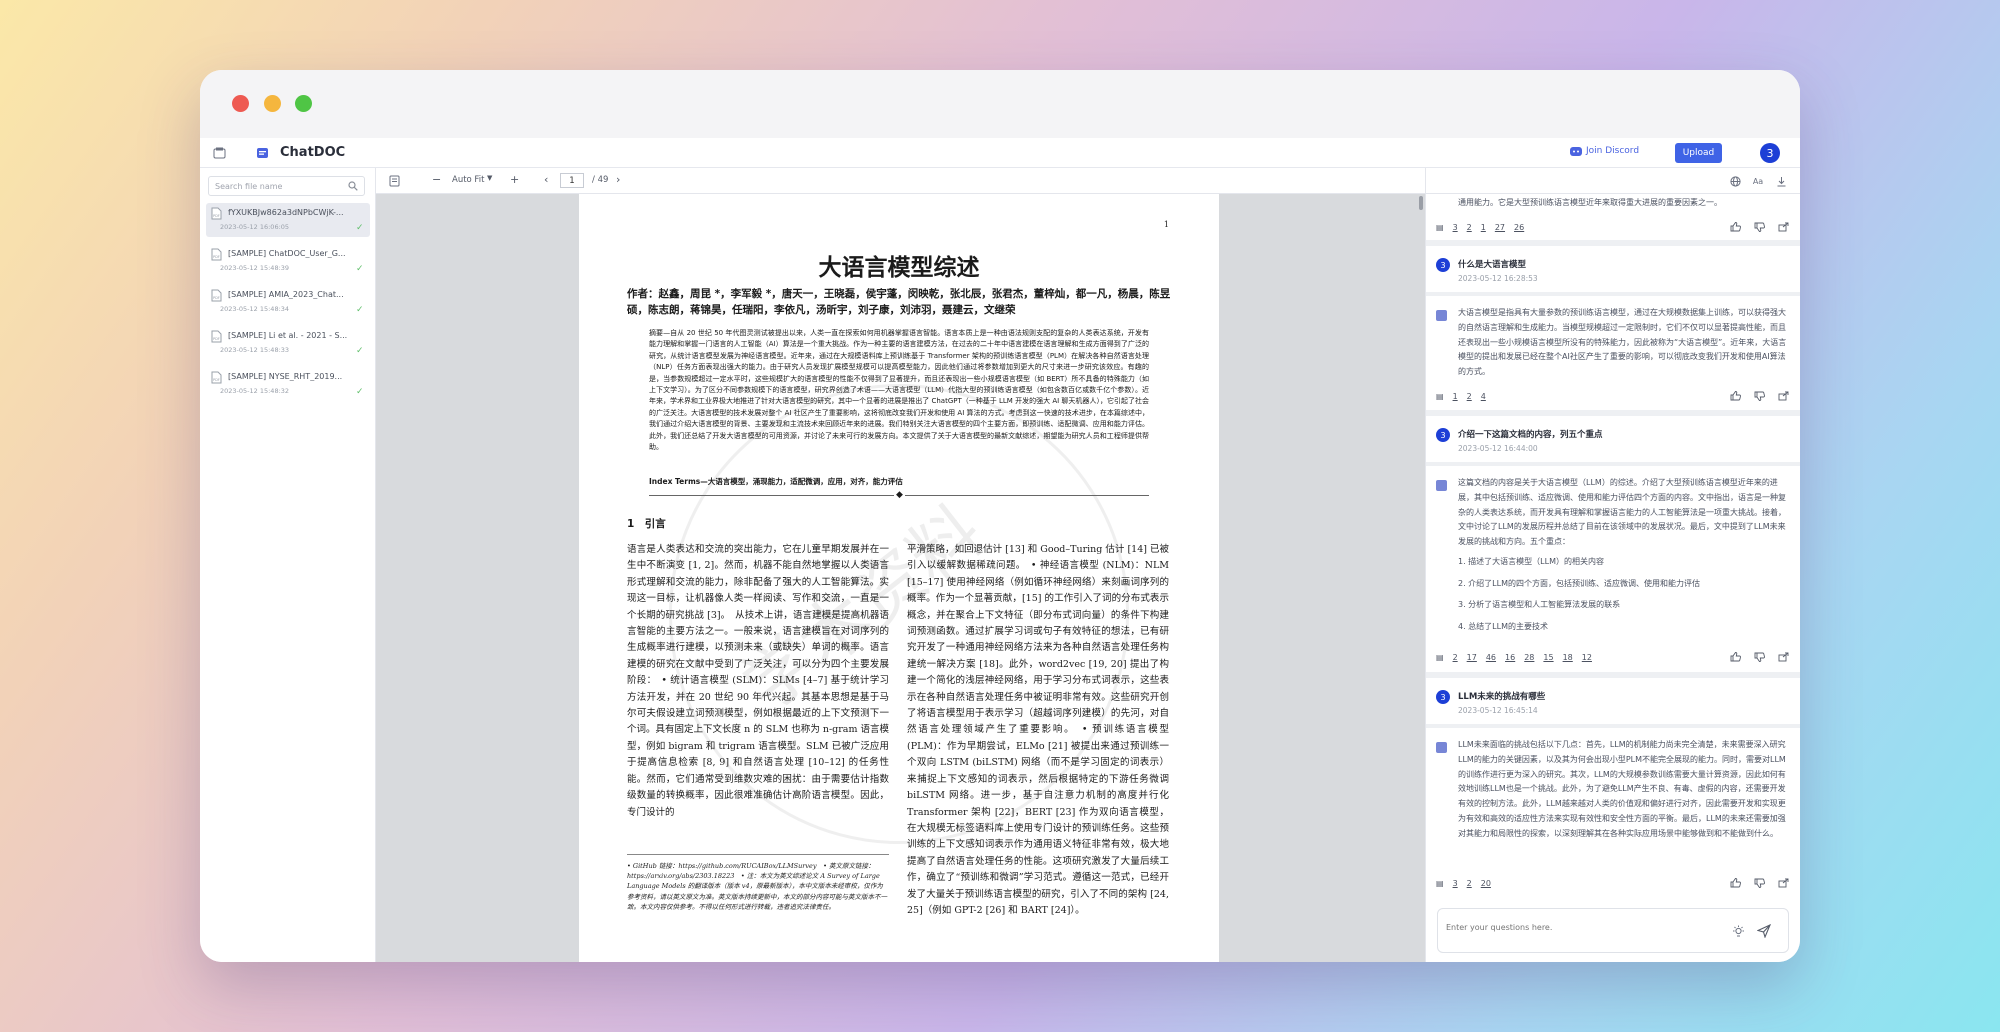 The image size is (2000, 1032). I want to click on search-input: Search file name, so click(286, 186).